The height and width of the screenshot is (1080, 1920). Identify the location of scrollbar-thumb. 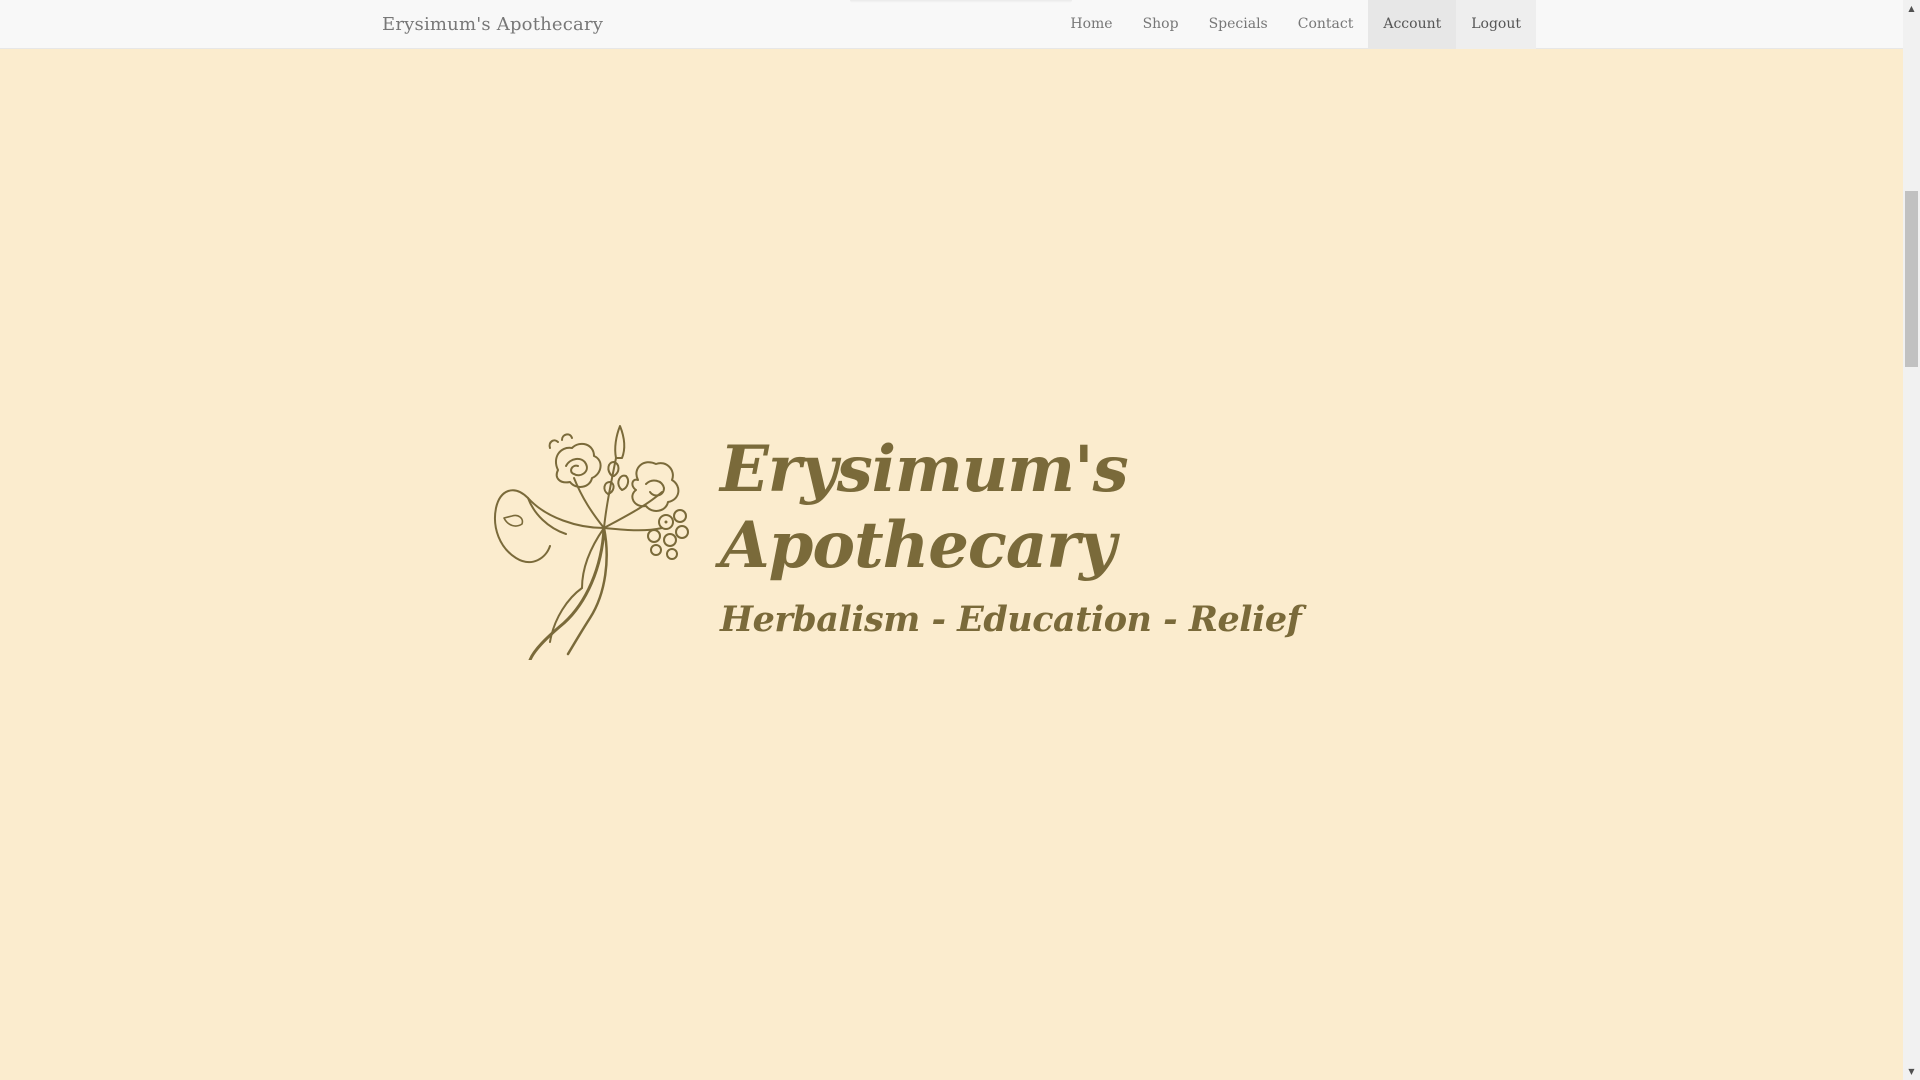
(1911, 279).